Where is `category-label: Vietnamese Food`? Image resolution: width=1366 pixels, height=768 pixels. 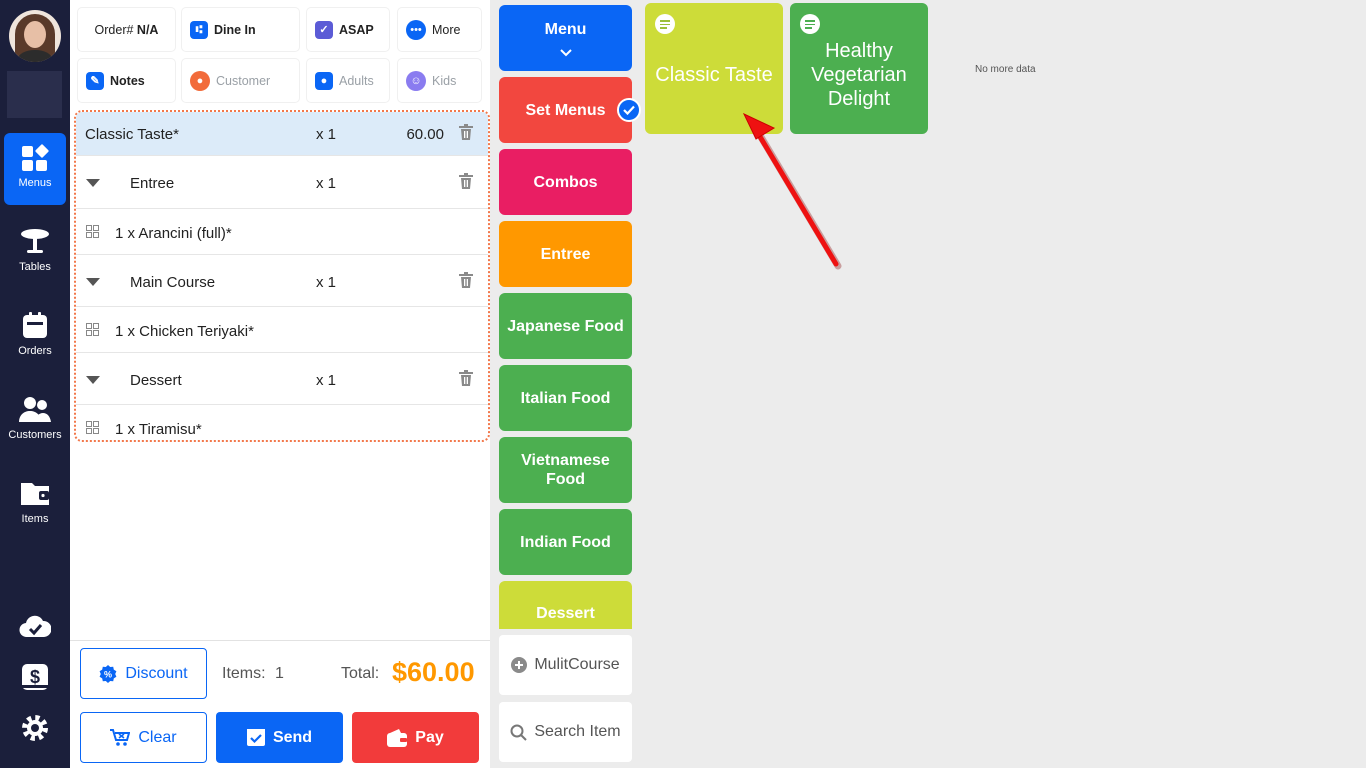 category-label: Vietnamese Food is located at coordinates (565, 470).